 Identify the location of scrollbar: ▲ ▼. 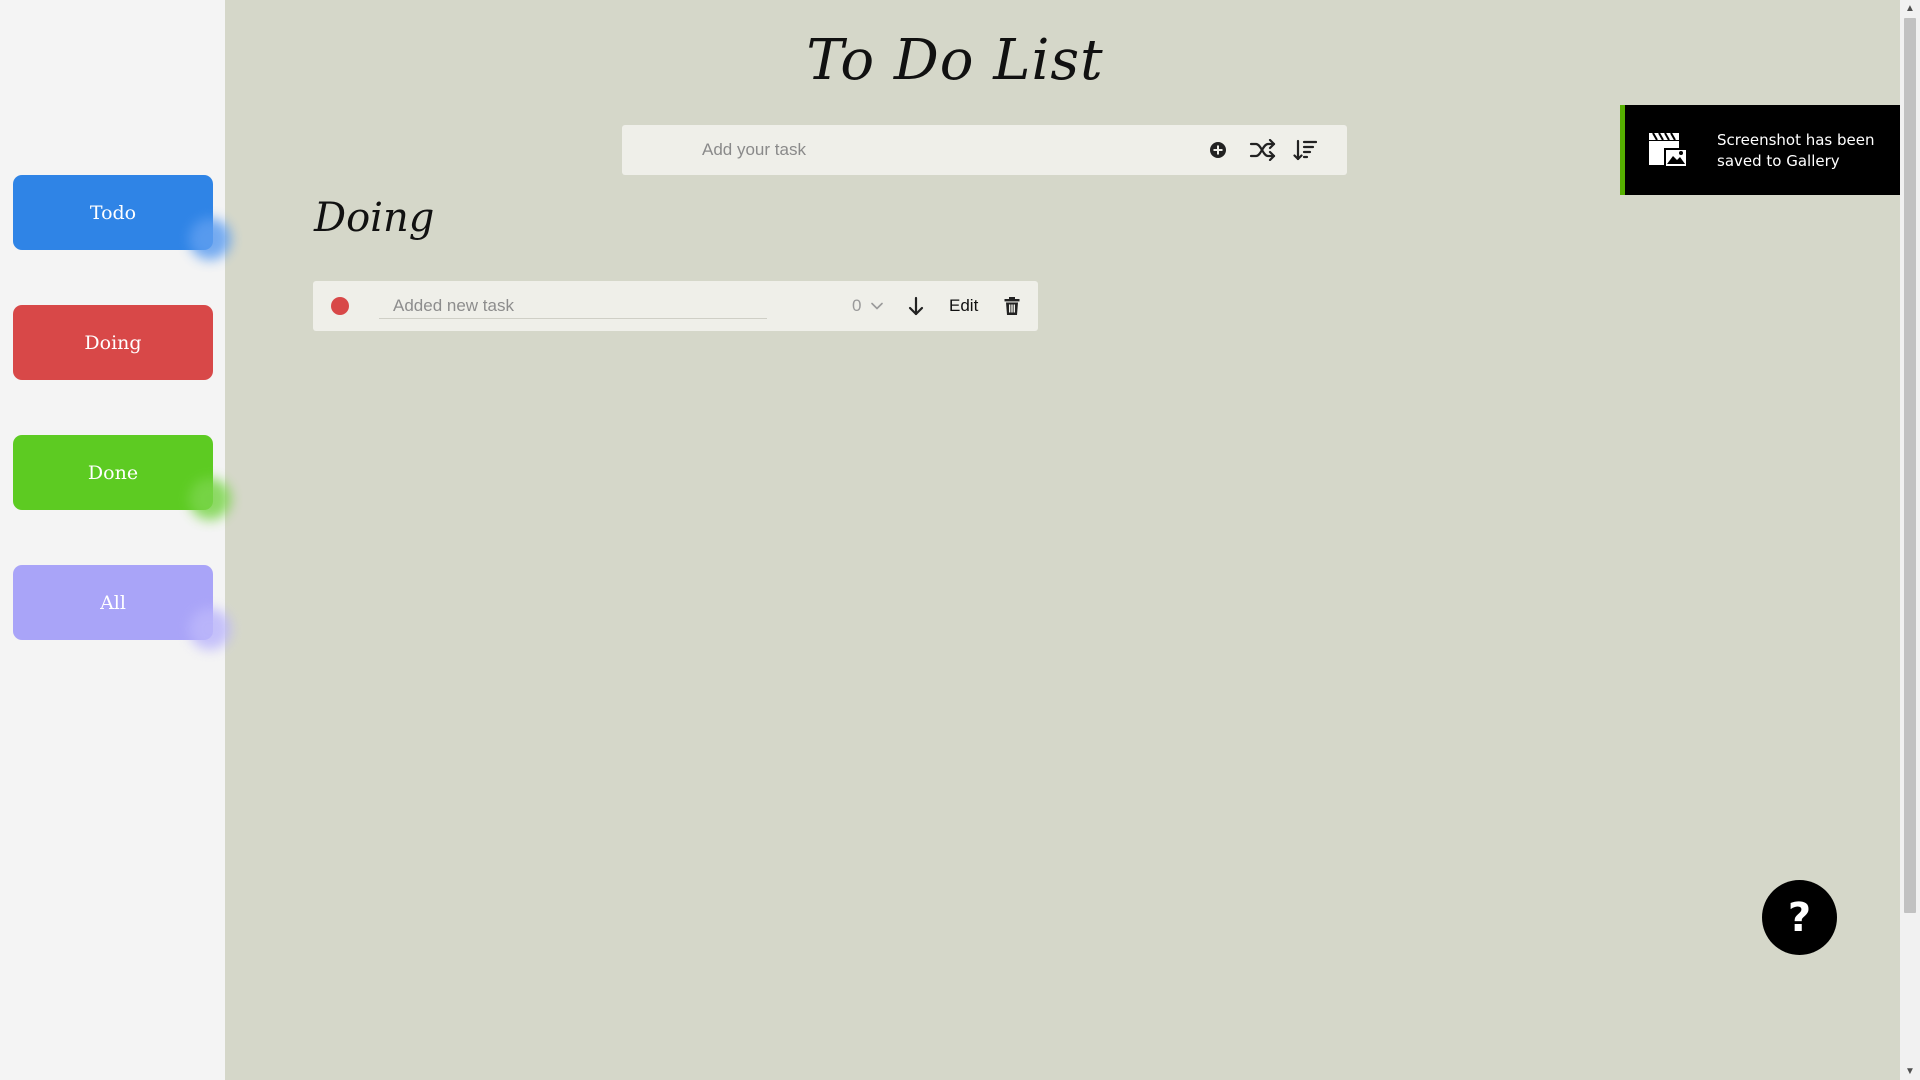
(1910, 540).